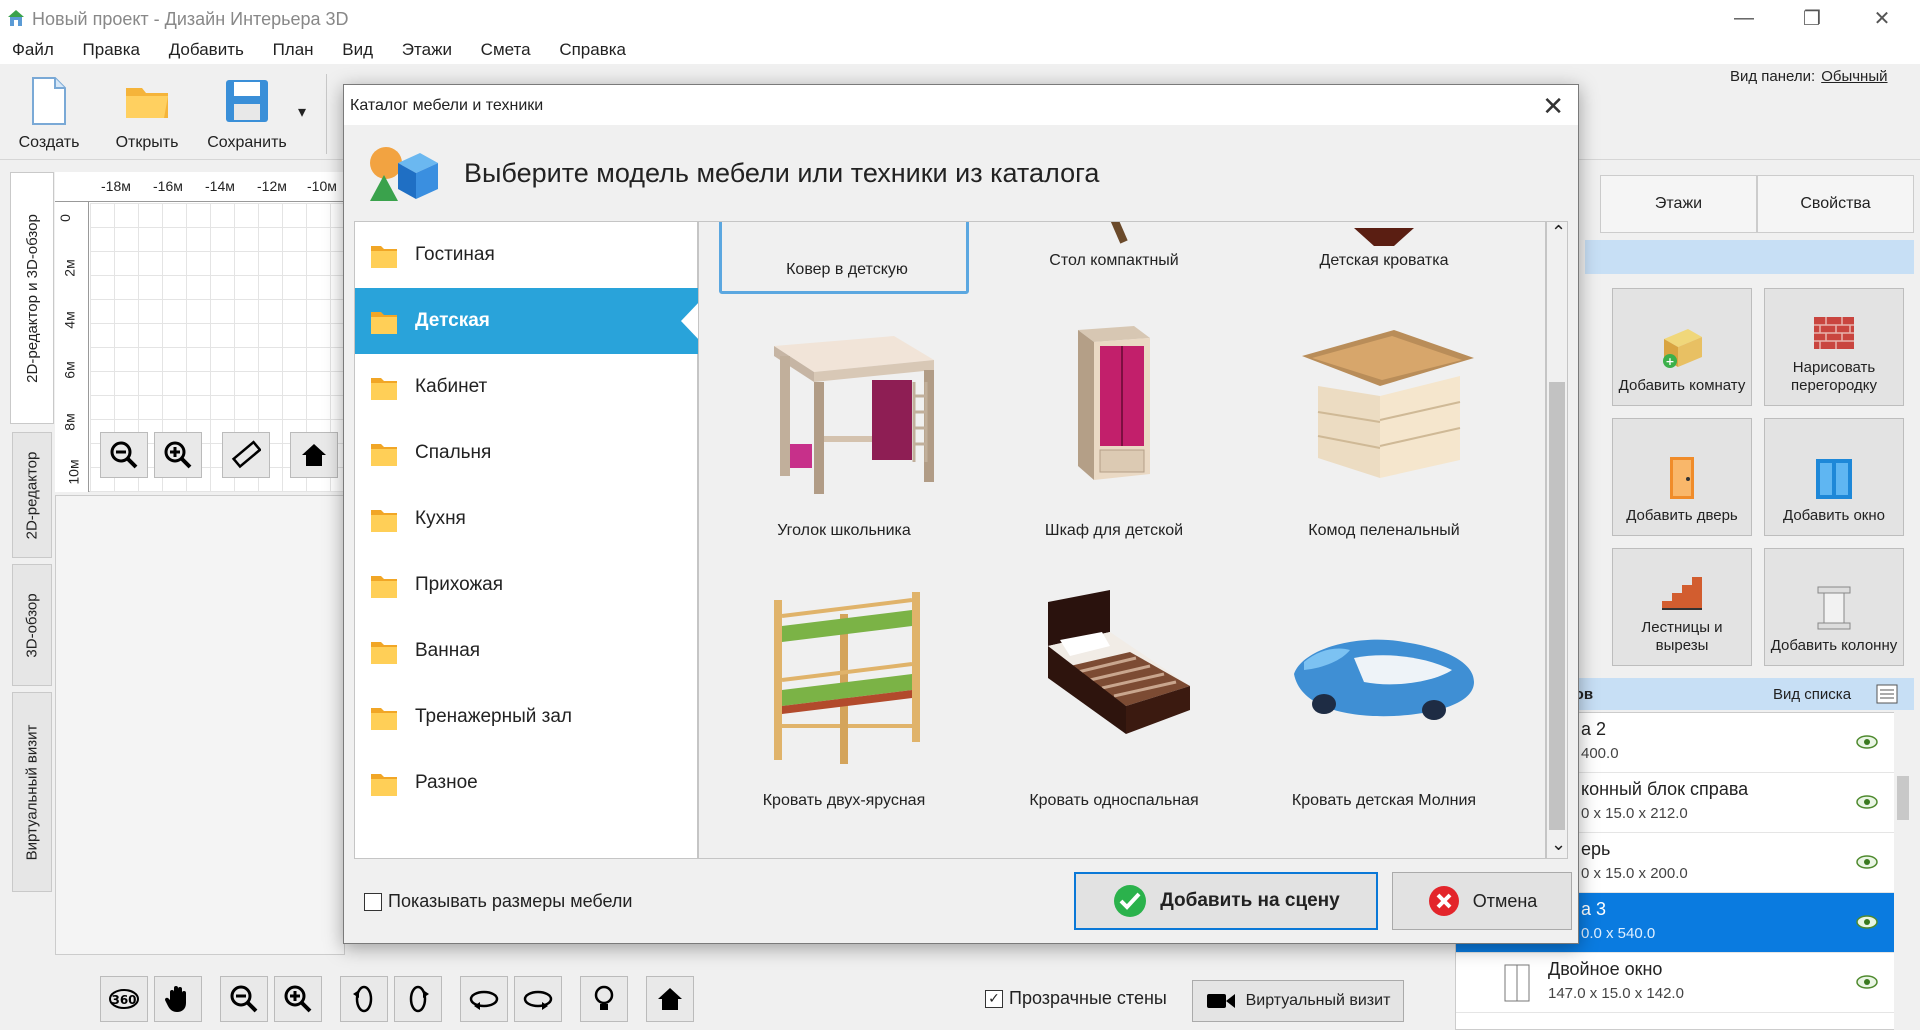 The height and width of the screenshot is (1030, 1920). Describe the element at coordinates (527, 255) in the screenshot. I see `category-living-room: Гостиная` at that location.